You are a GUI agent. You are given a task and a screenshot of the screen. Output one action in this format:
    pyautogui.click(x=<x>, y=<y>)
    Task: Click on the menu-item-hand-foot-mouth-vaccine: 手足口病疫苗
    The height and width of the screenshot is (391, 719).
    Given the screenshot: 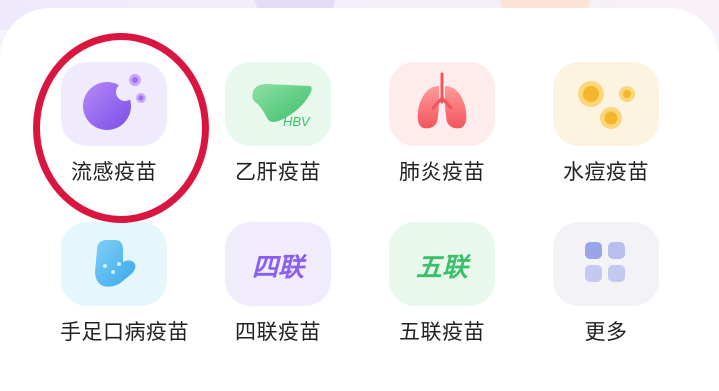 What is the action you would take?
    pyautogui.click(x=124, y=283)
    